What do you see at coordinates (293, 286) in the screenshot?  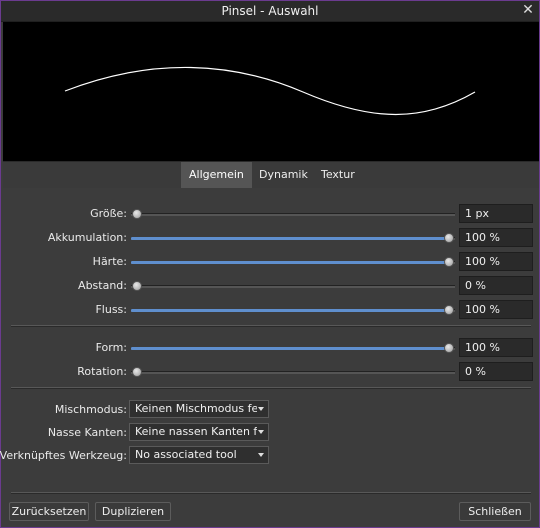 I see `spacing-slider` at bounding box center [293, 286].